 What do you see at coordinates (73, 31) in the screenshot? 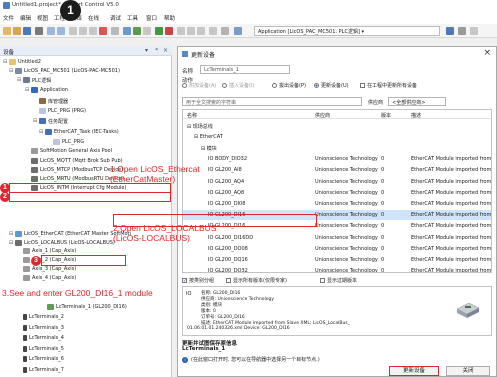
I see `cut-icon` at bounding box center [73, 31].